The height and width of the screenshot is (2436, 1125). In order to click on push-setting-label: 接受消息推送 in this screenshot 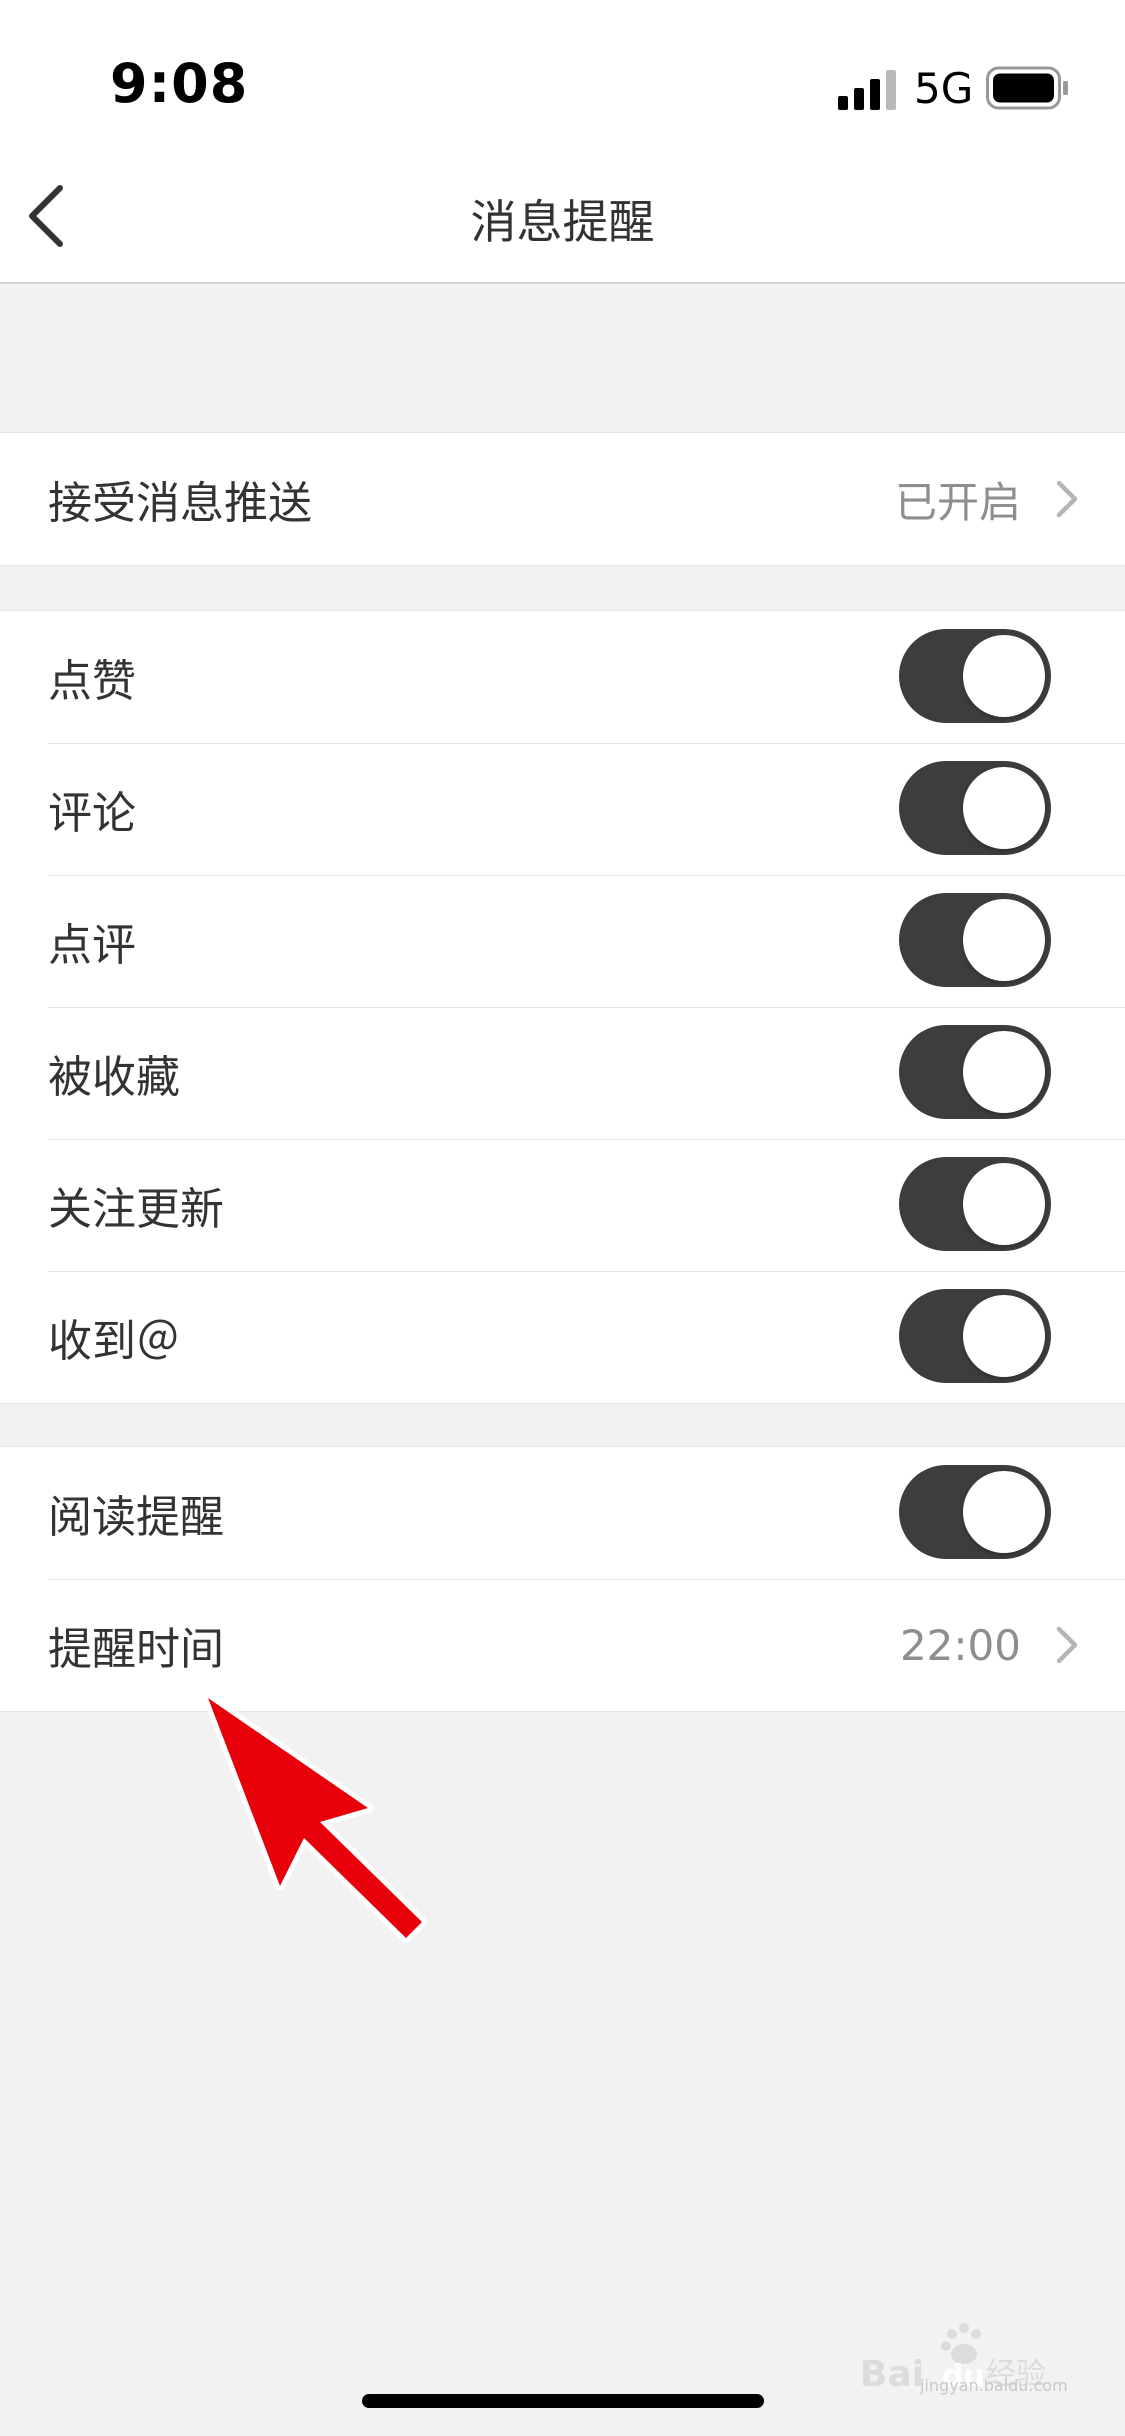, I will do `click(180, 503)`.